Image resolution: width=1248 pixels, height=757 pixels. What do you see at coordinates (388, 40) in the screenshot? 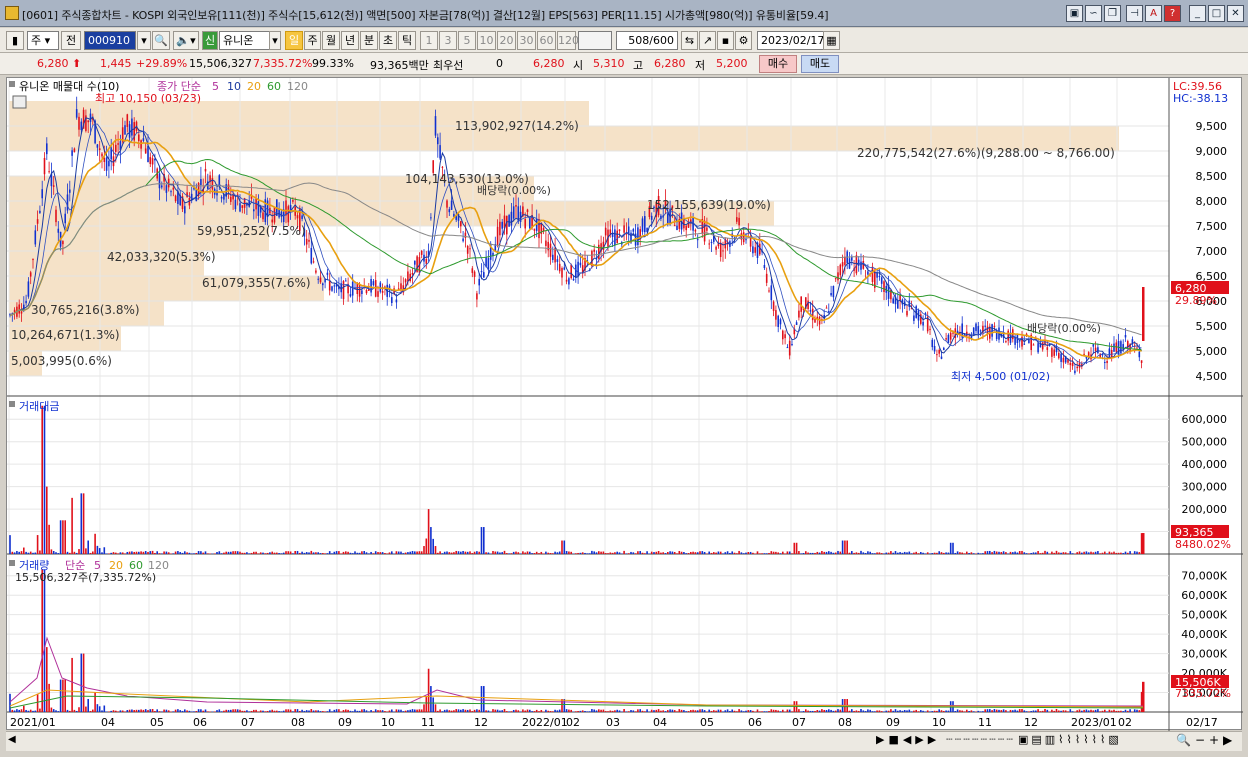
I see `period-second-tab: 초` at bounding box center [388, 40].